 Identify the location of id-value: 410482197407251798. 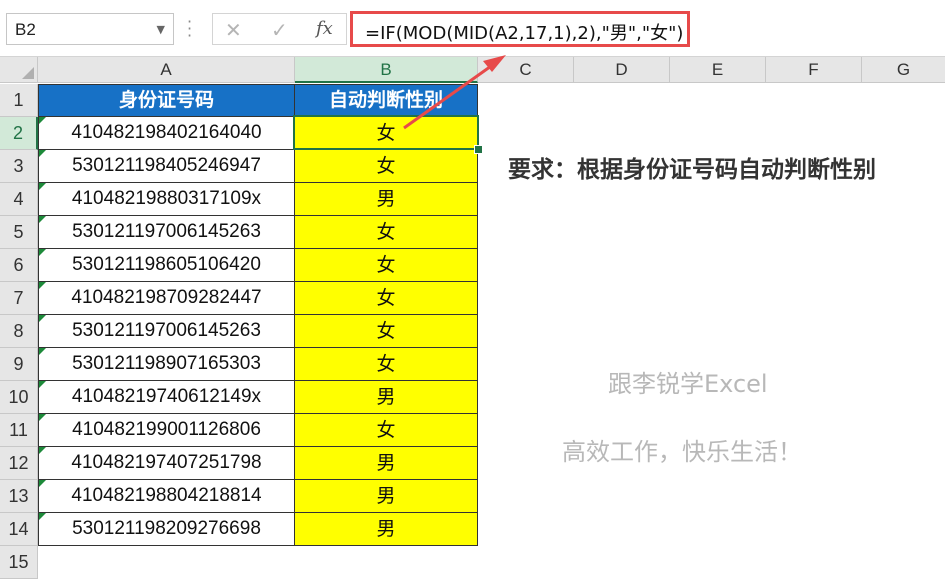
(166, 462).